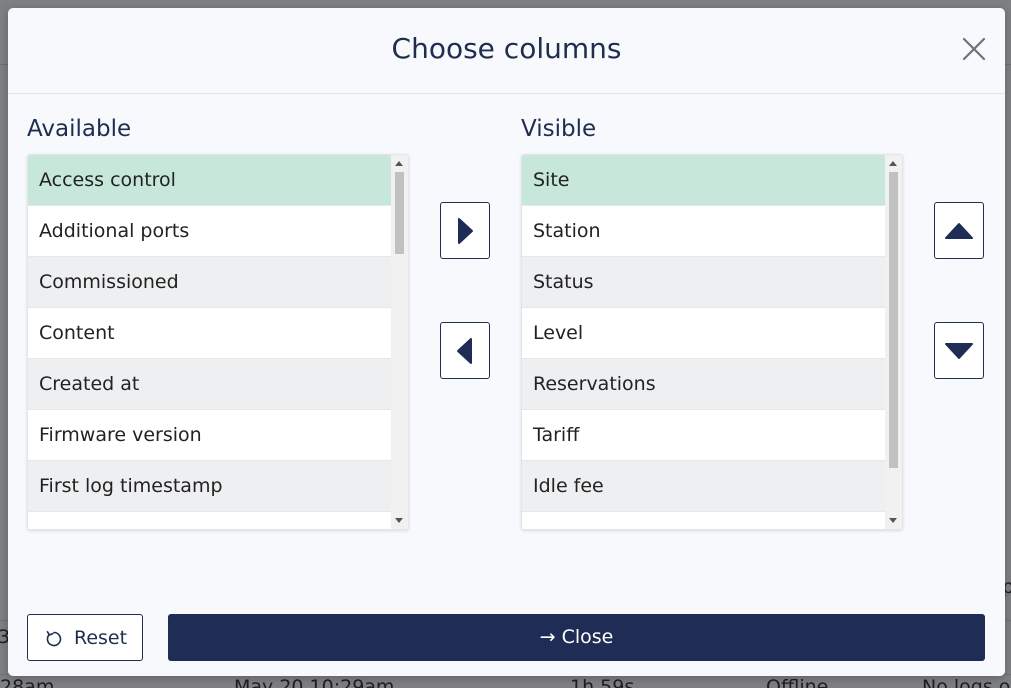  I want to click on caret-left-icon, so click(464, 350).